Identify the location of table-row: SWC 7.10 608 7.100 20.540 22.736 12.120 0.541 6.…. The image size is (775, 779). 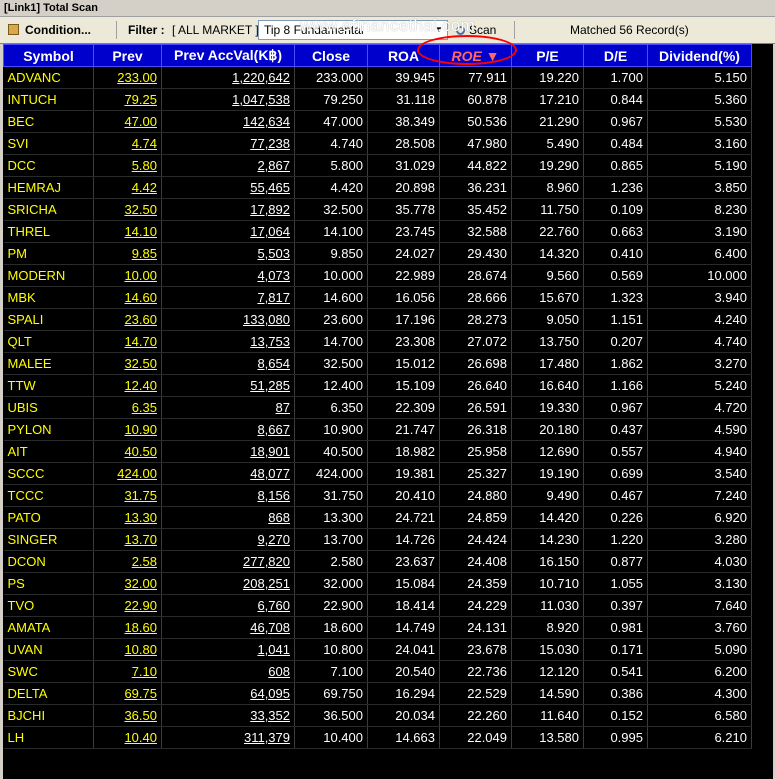
(377, 671).